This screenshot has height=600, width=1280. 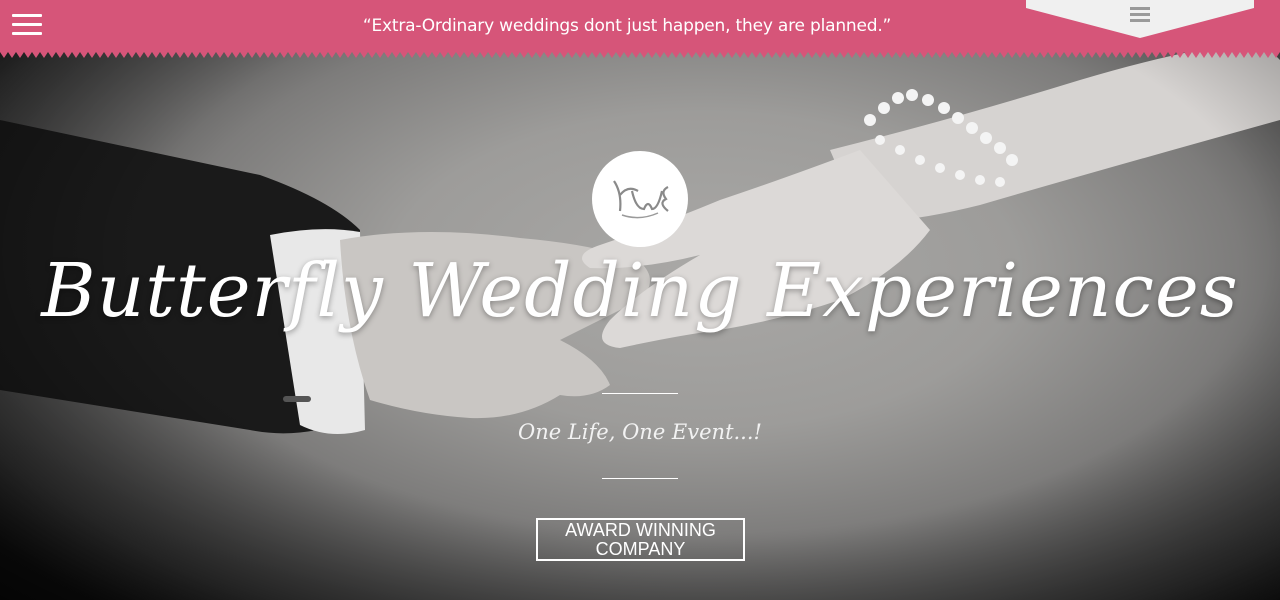 I want to click on butterfly-logo-icon, so click(x=641, y=199).